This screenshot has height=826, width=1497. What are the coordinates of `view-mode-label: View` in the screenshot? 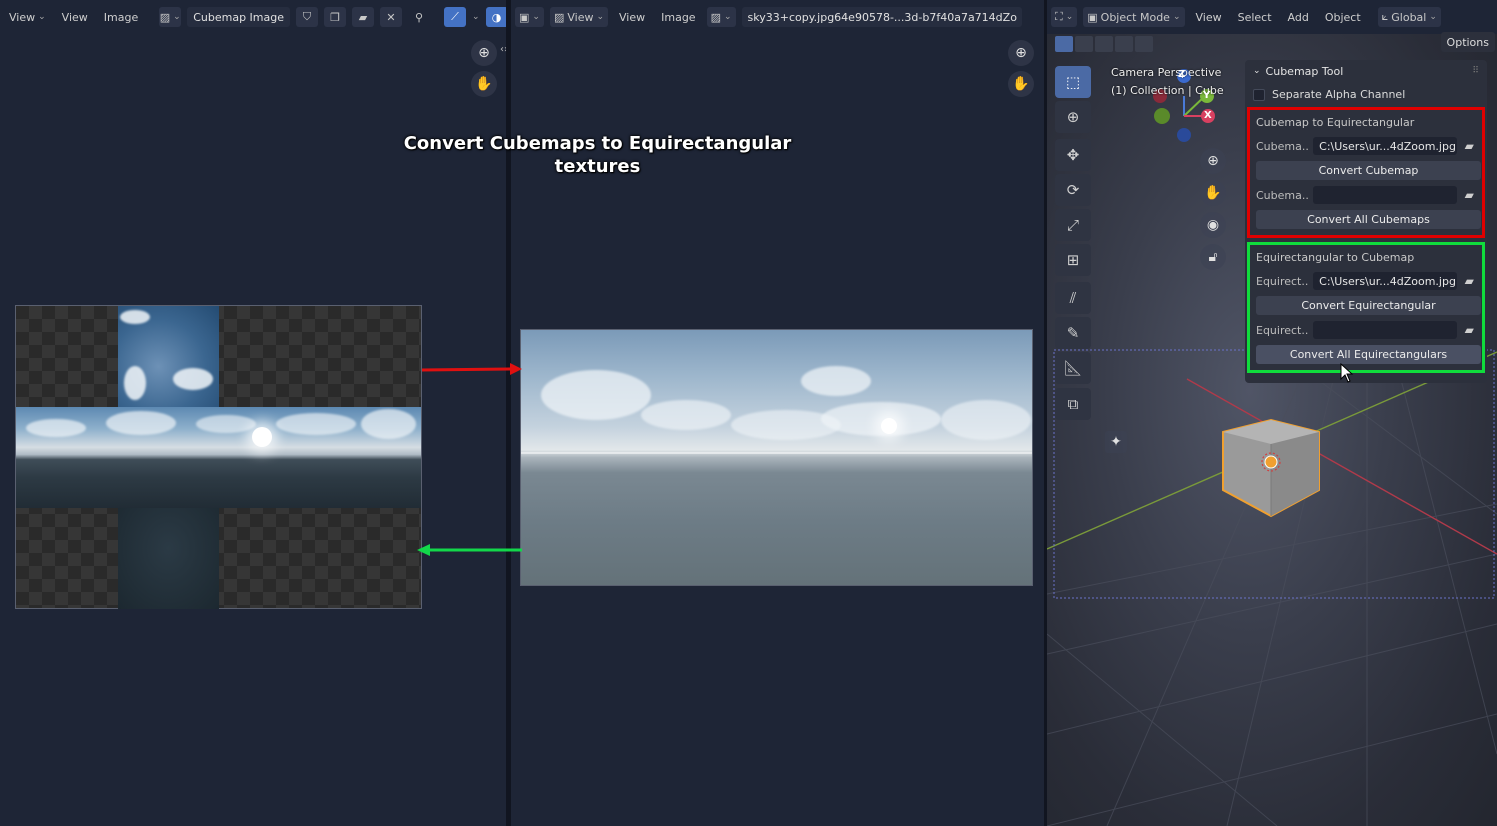 It's located at (580, 17).